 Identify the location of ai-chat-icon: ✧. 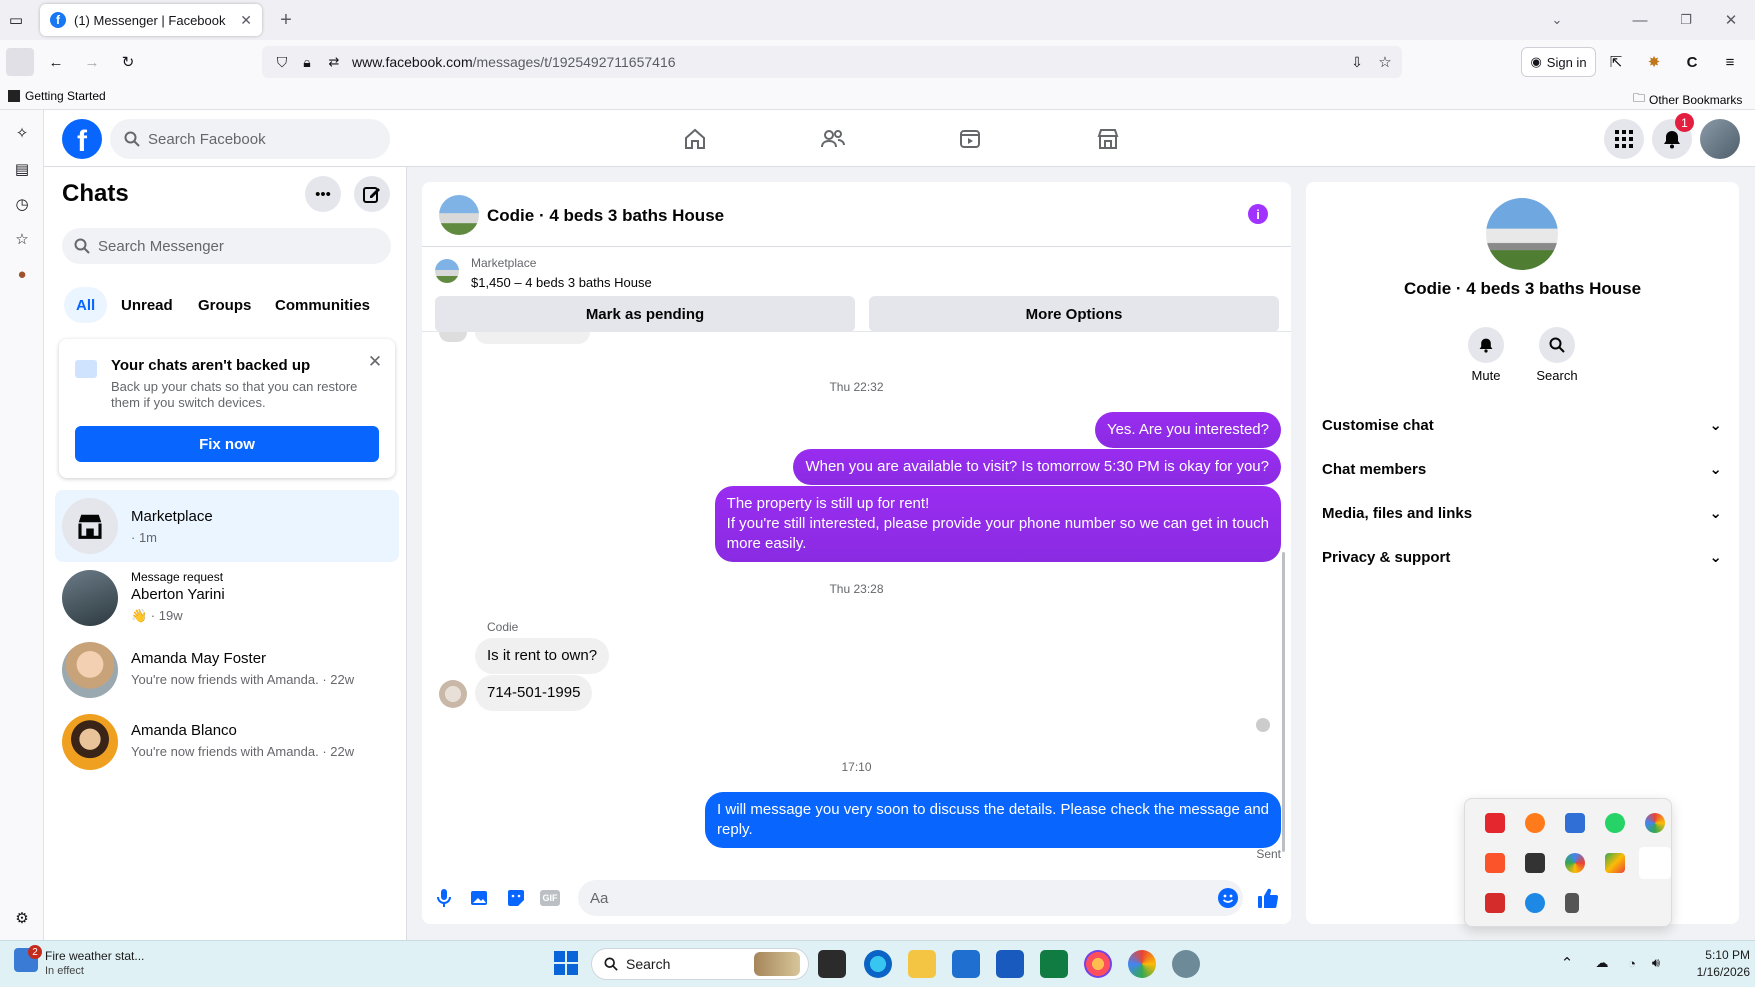
(22, 133).